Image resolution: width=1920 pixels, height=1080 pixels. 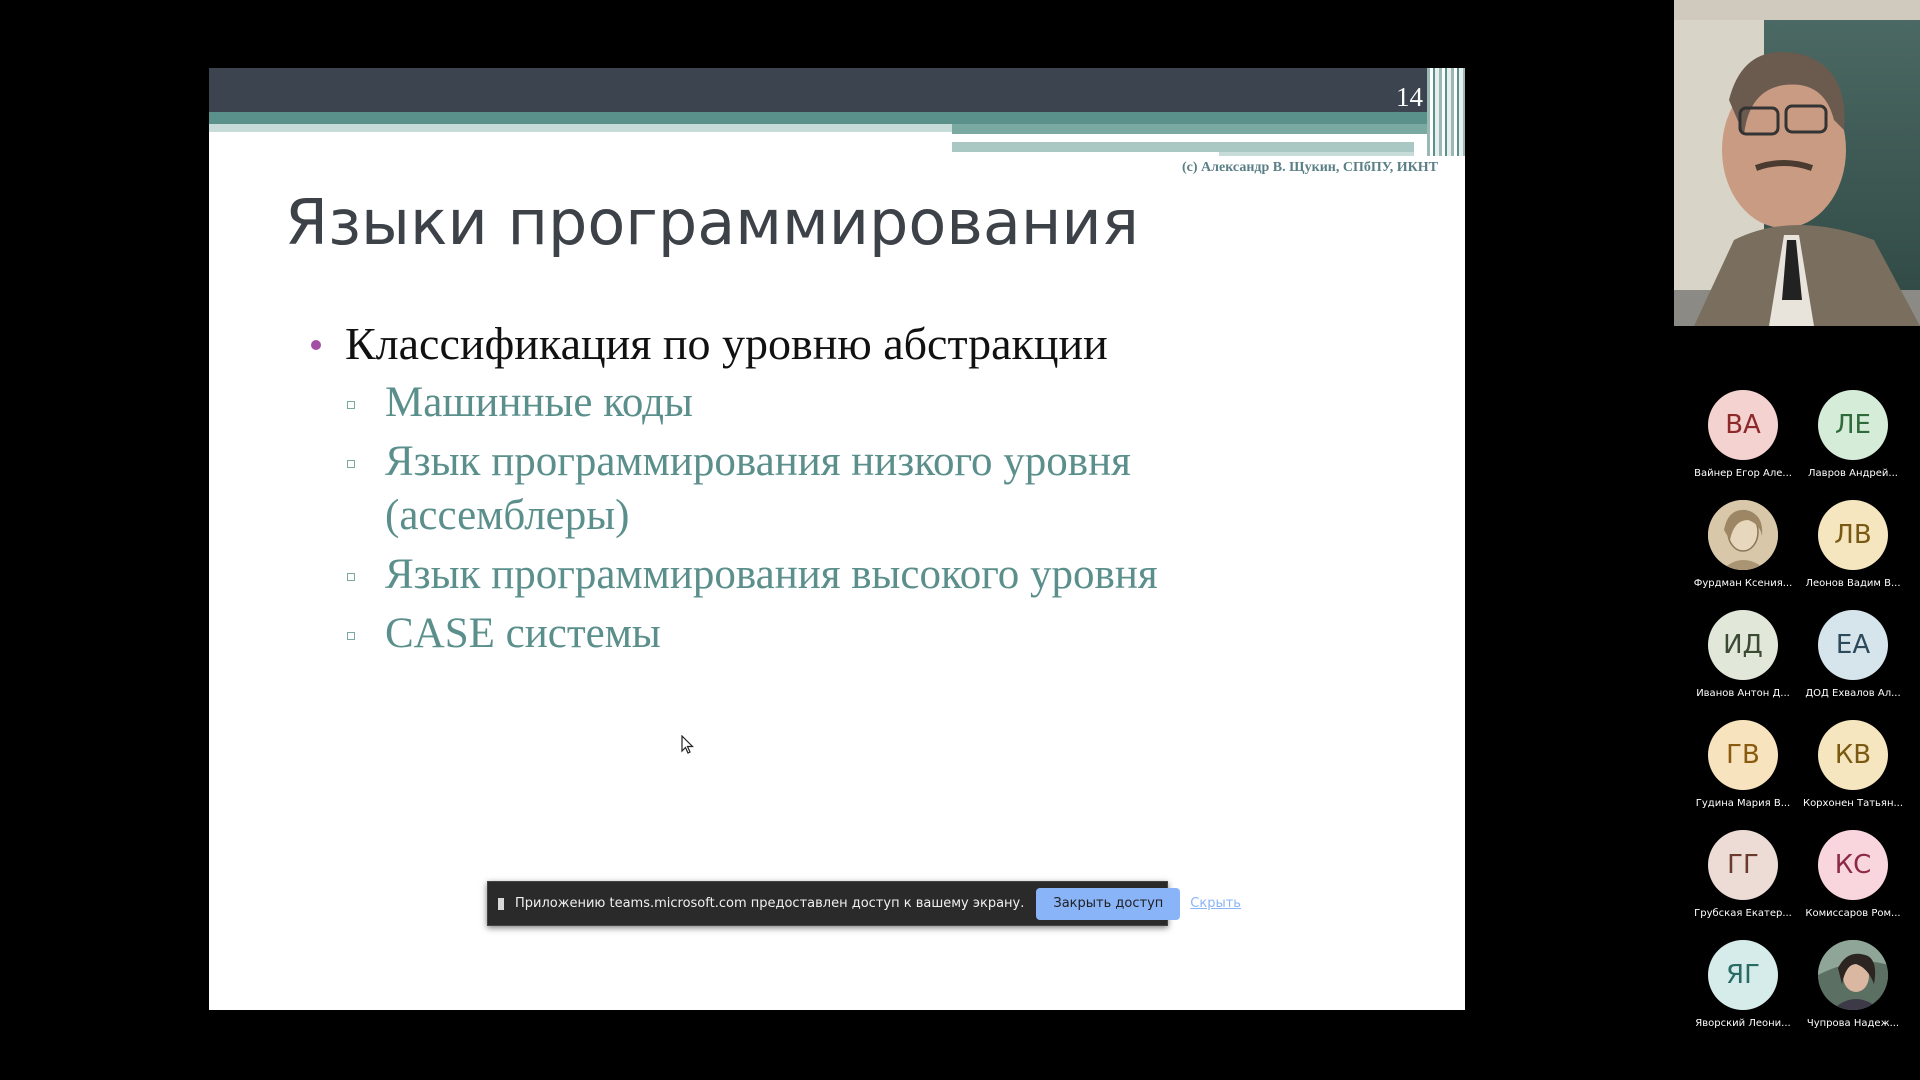 I want to click on avatar: ЯГ, so click(x=1743, y=975).